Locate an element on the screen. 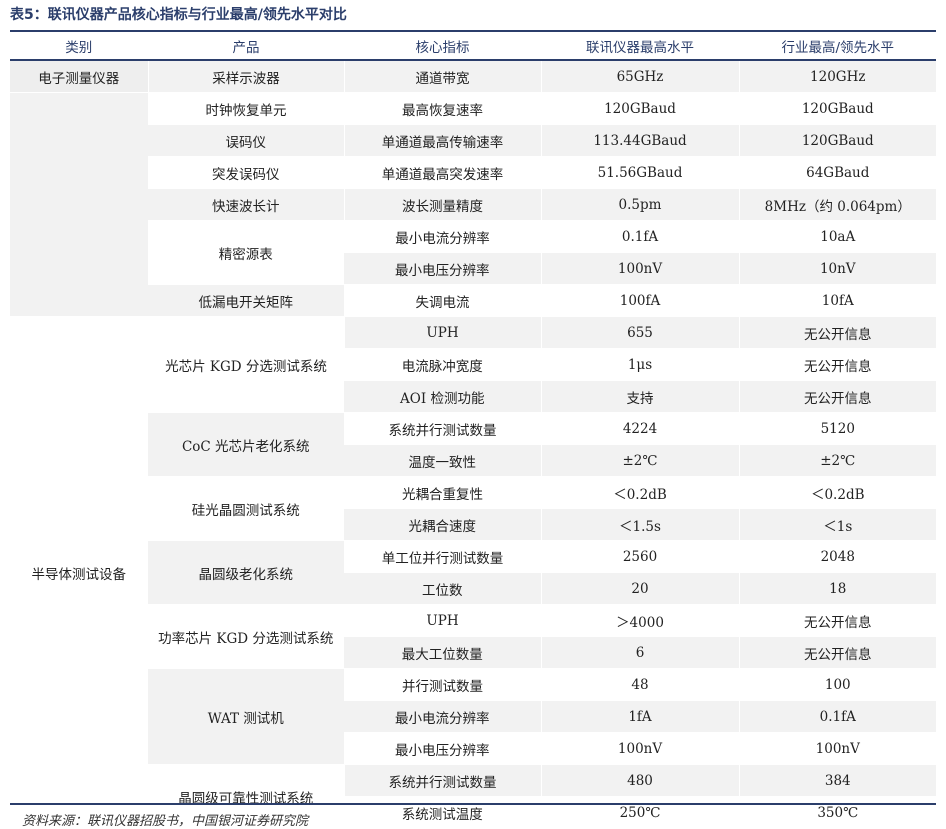  ours-cell: 20 is located at coordinates (639, 588).